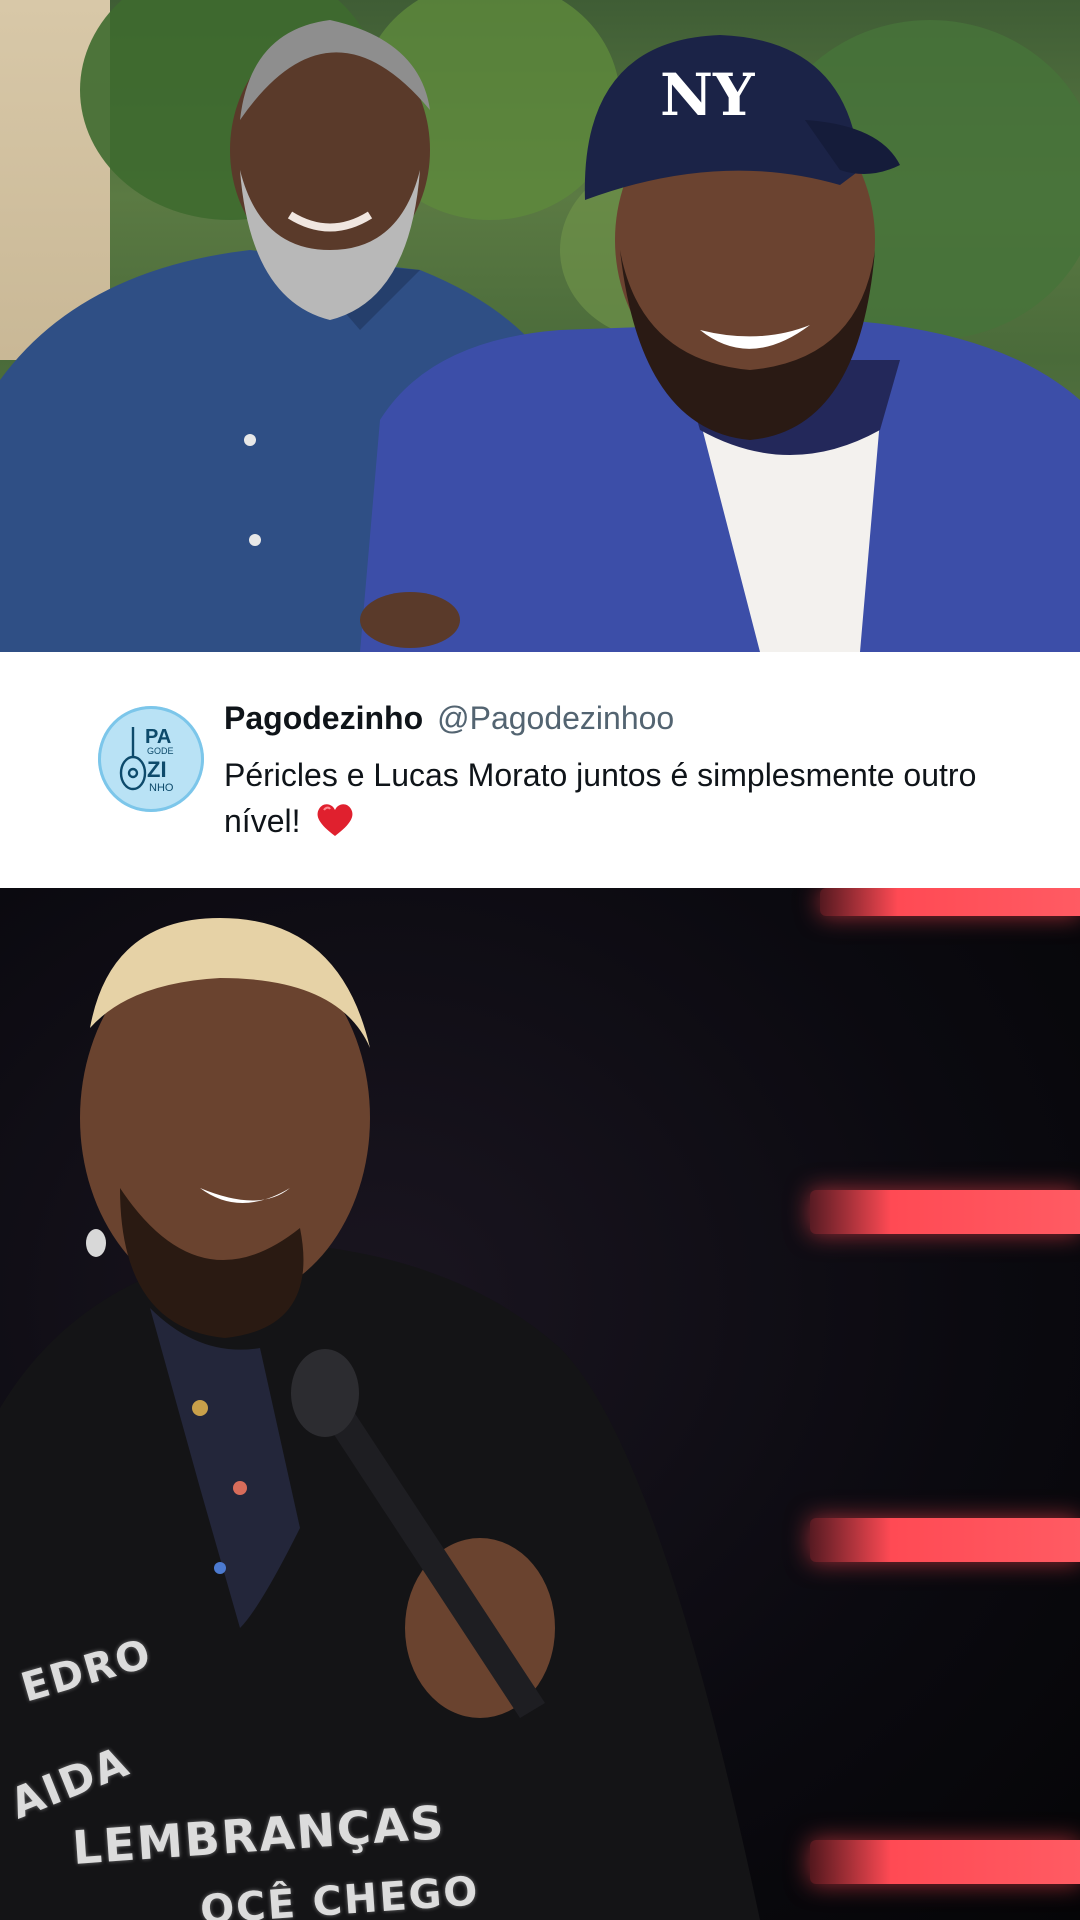 Image resolution: width=1080 pixels, height=1920 pixels. What do you see at coordinates (160, 751) in the screenshot?
I see `svg-text: GODE` at bounding box center [160, 751].